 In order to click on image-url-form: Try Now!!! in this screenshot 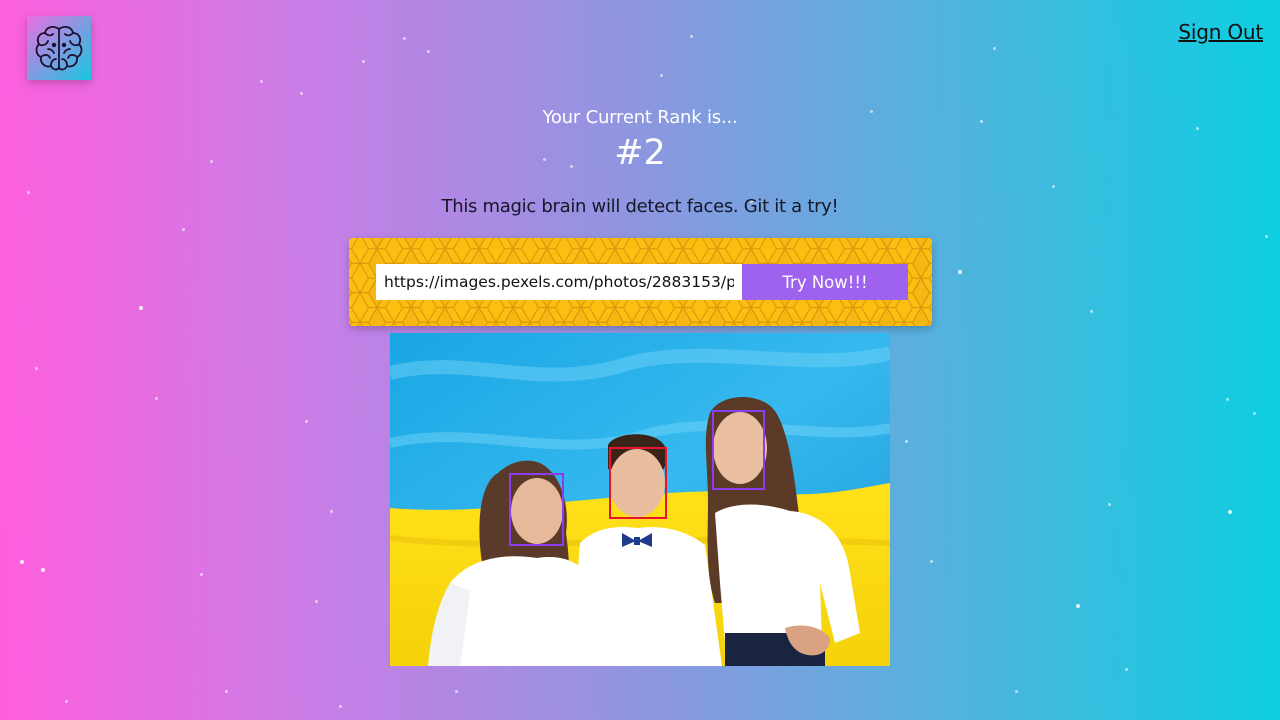, I will do `click(640, 282)`.